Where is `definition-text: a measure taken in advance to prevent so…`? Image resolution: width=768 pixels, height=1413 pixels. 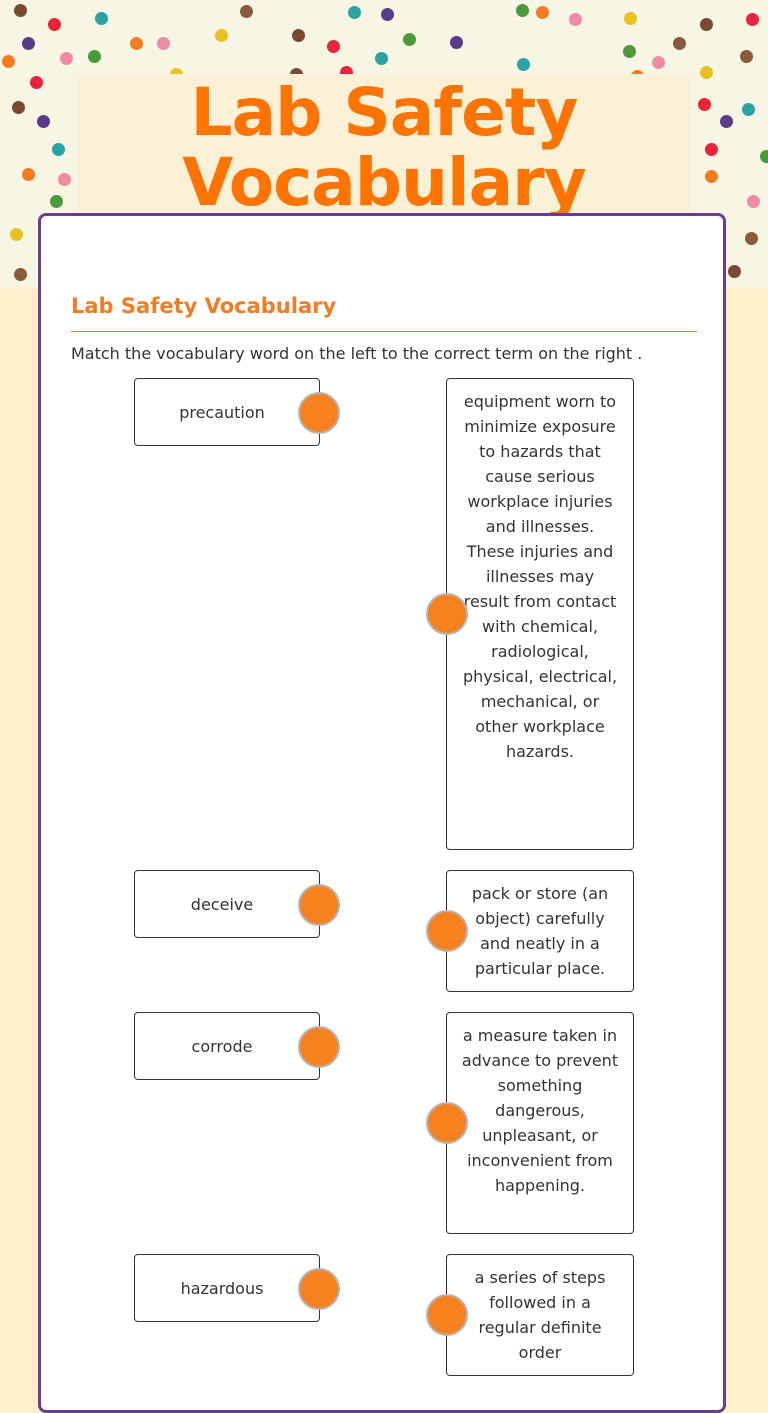
definition-text: a measure taken in advance to prevent so… is located at coordinates (540, 1110).